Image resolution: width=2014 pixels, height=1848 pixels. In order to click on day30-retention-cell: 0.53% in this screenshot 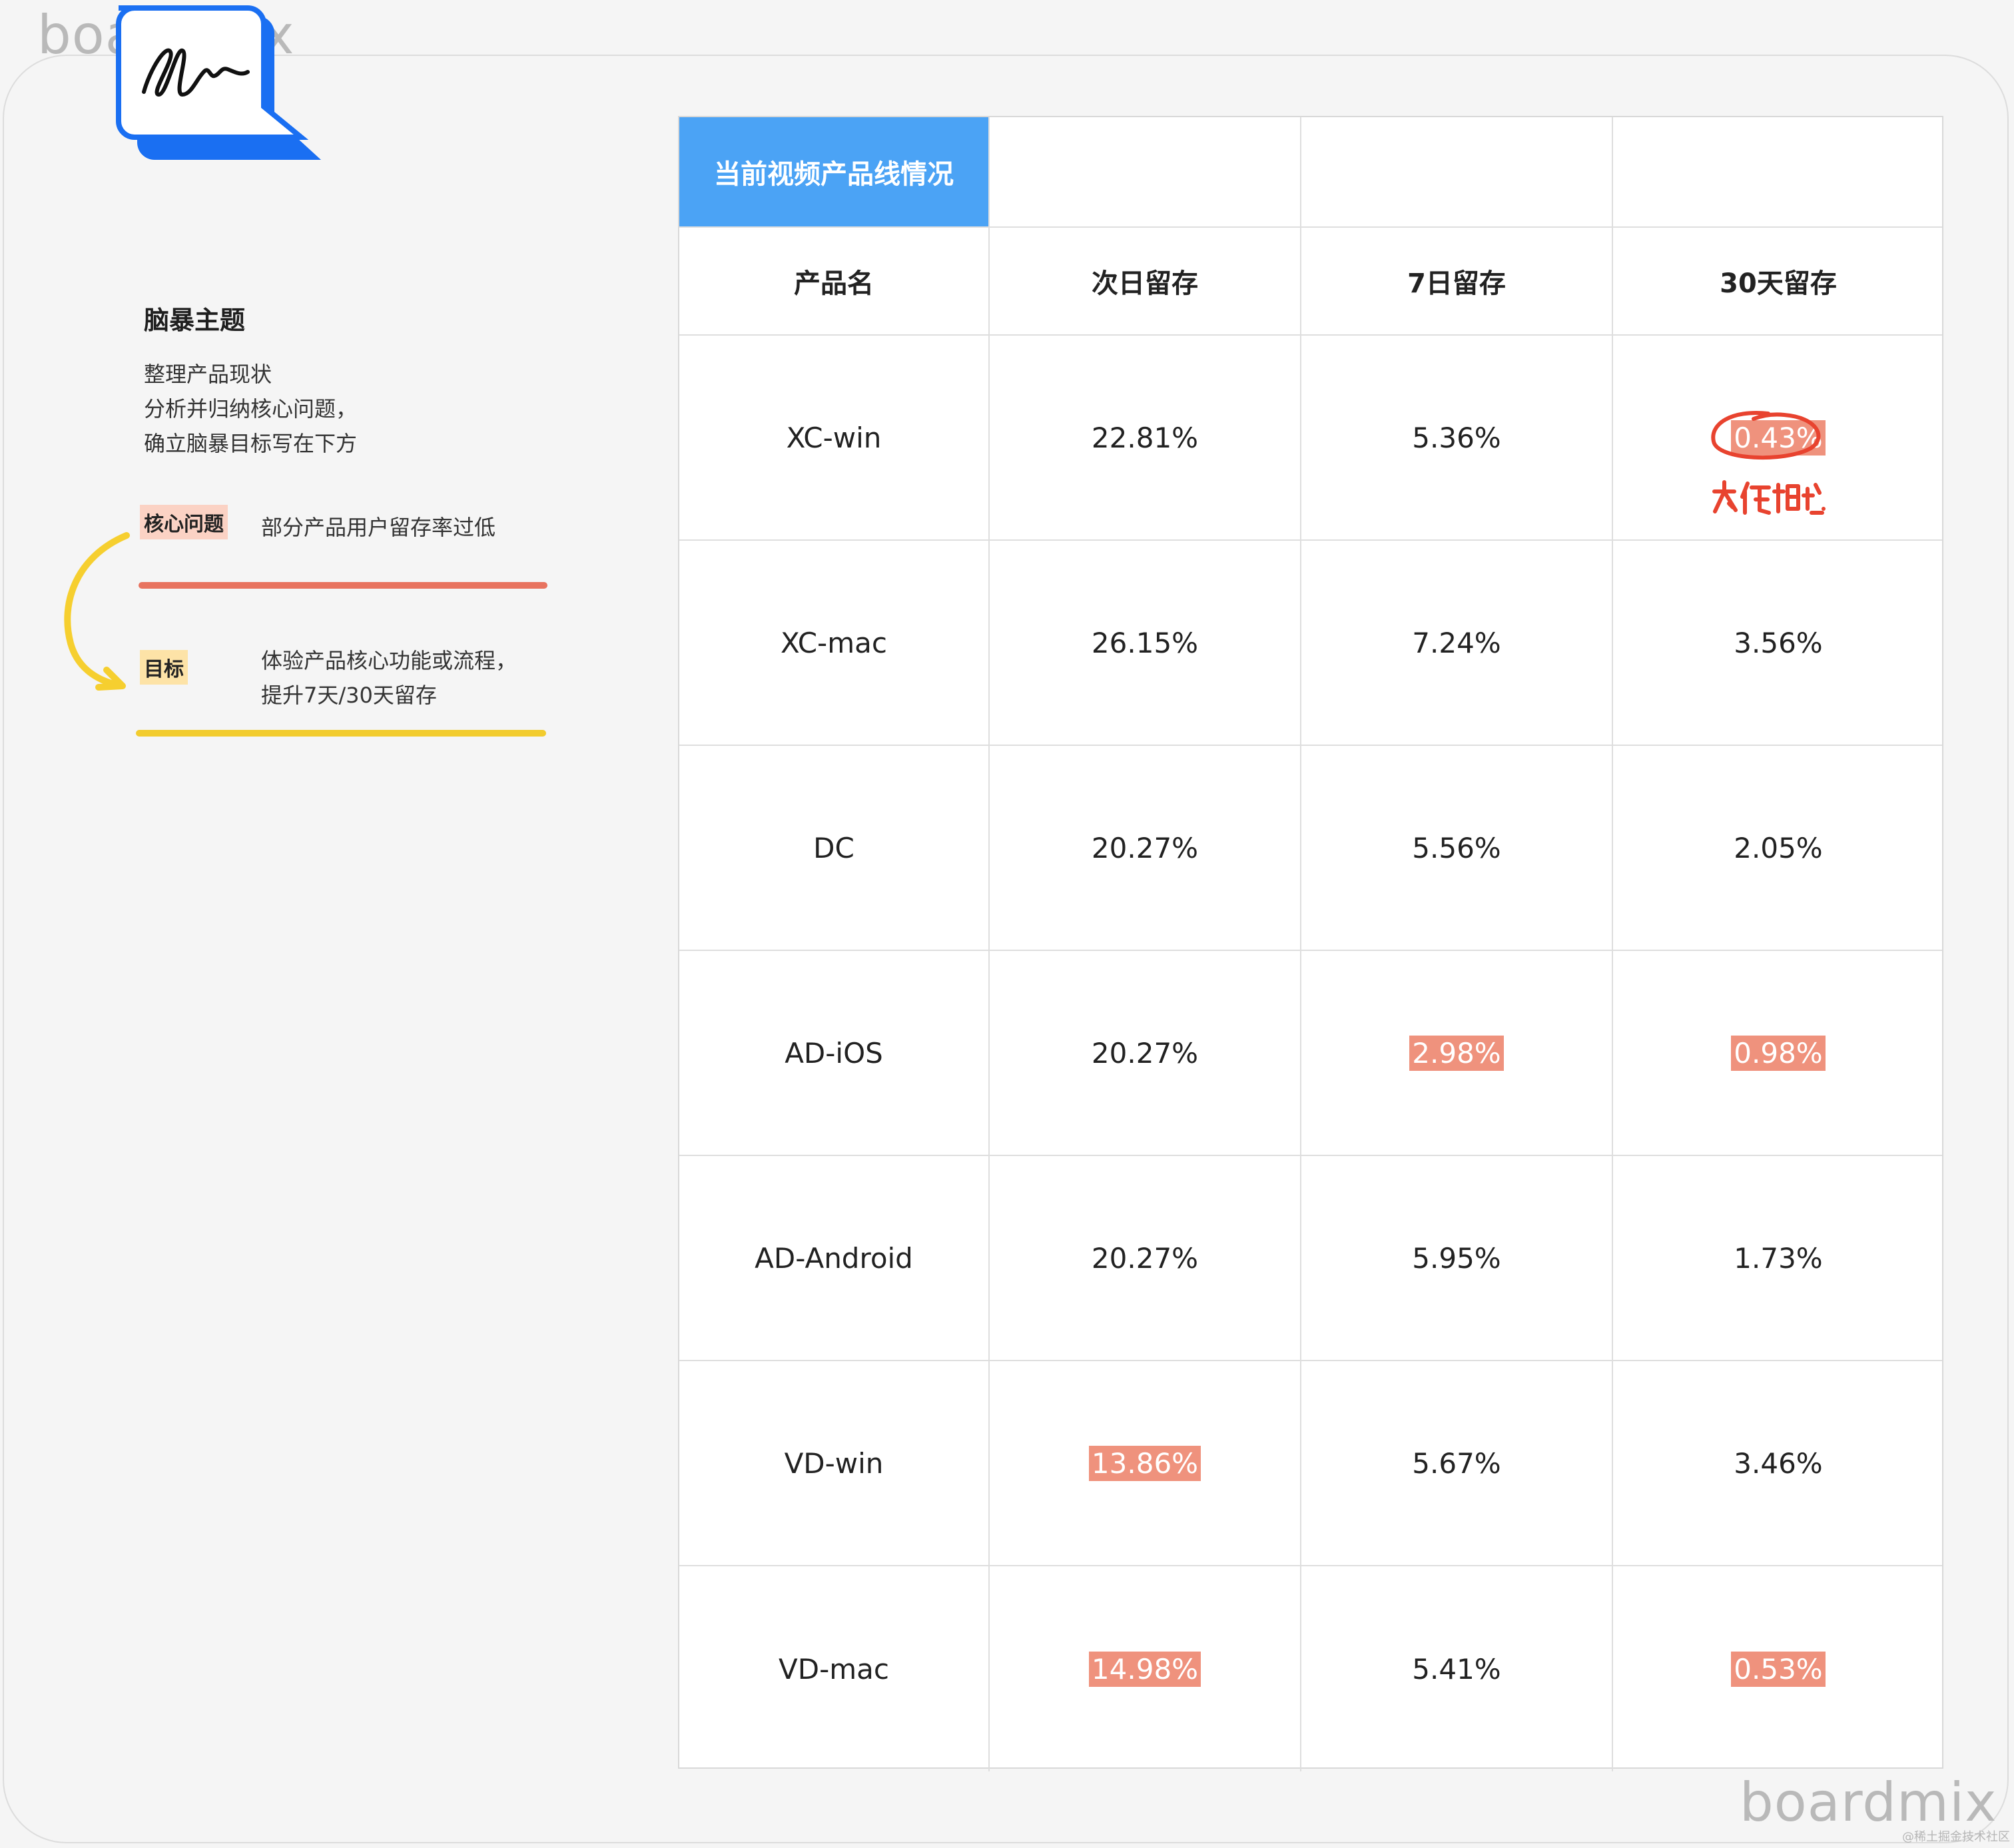, I will do `click(1778, 1668)`.